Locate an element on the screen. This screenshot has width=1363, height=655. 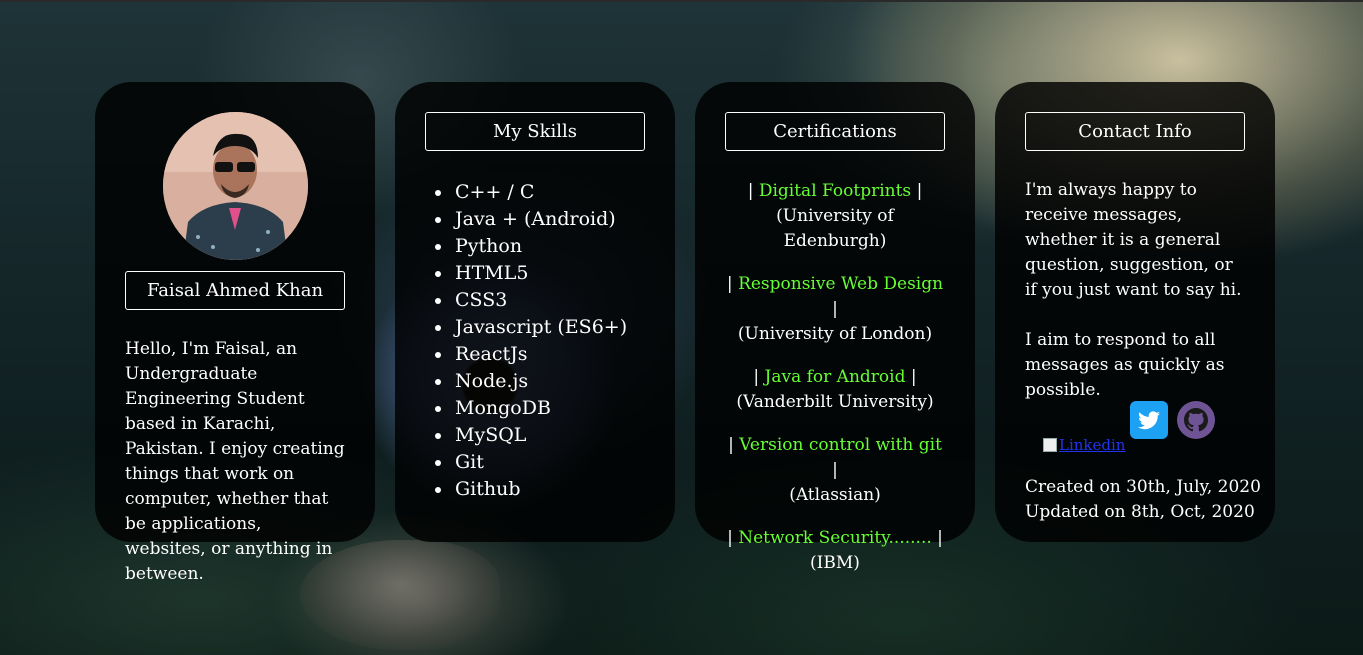
certification-name: Version control with git is located at coordinates (840, 445).